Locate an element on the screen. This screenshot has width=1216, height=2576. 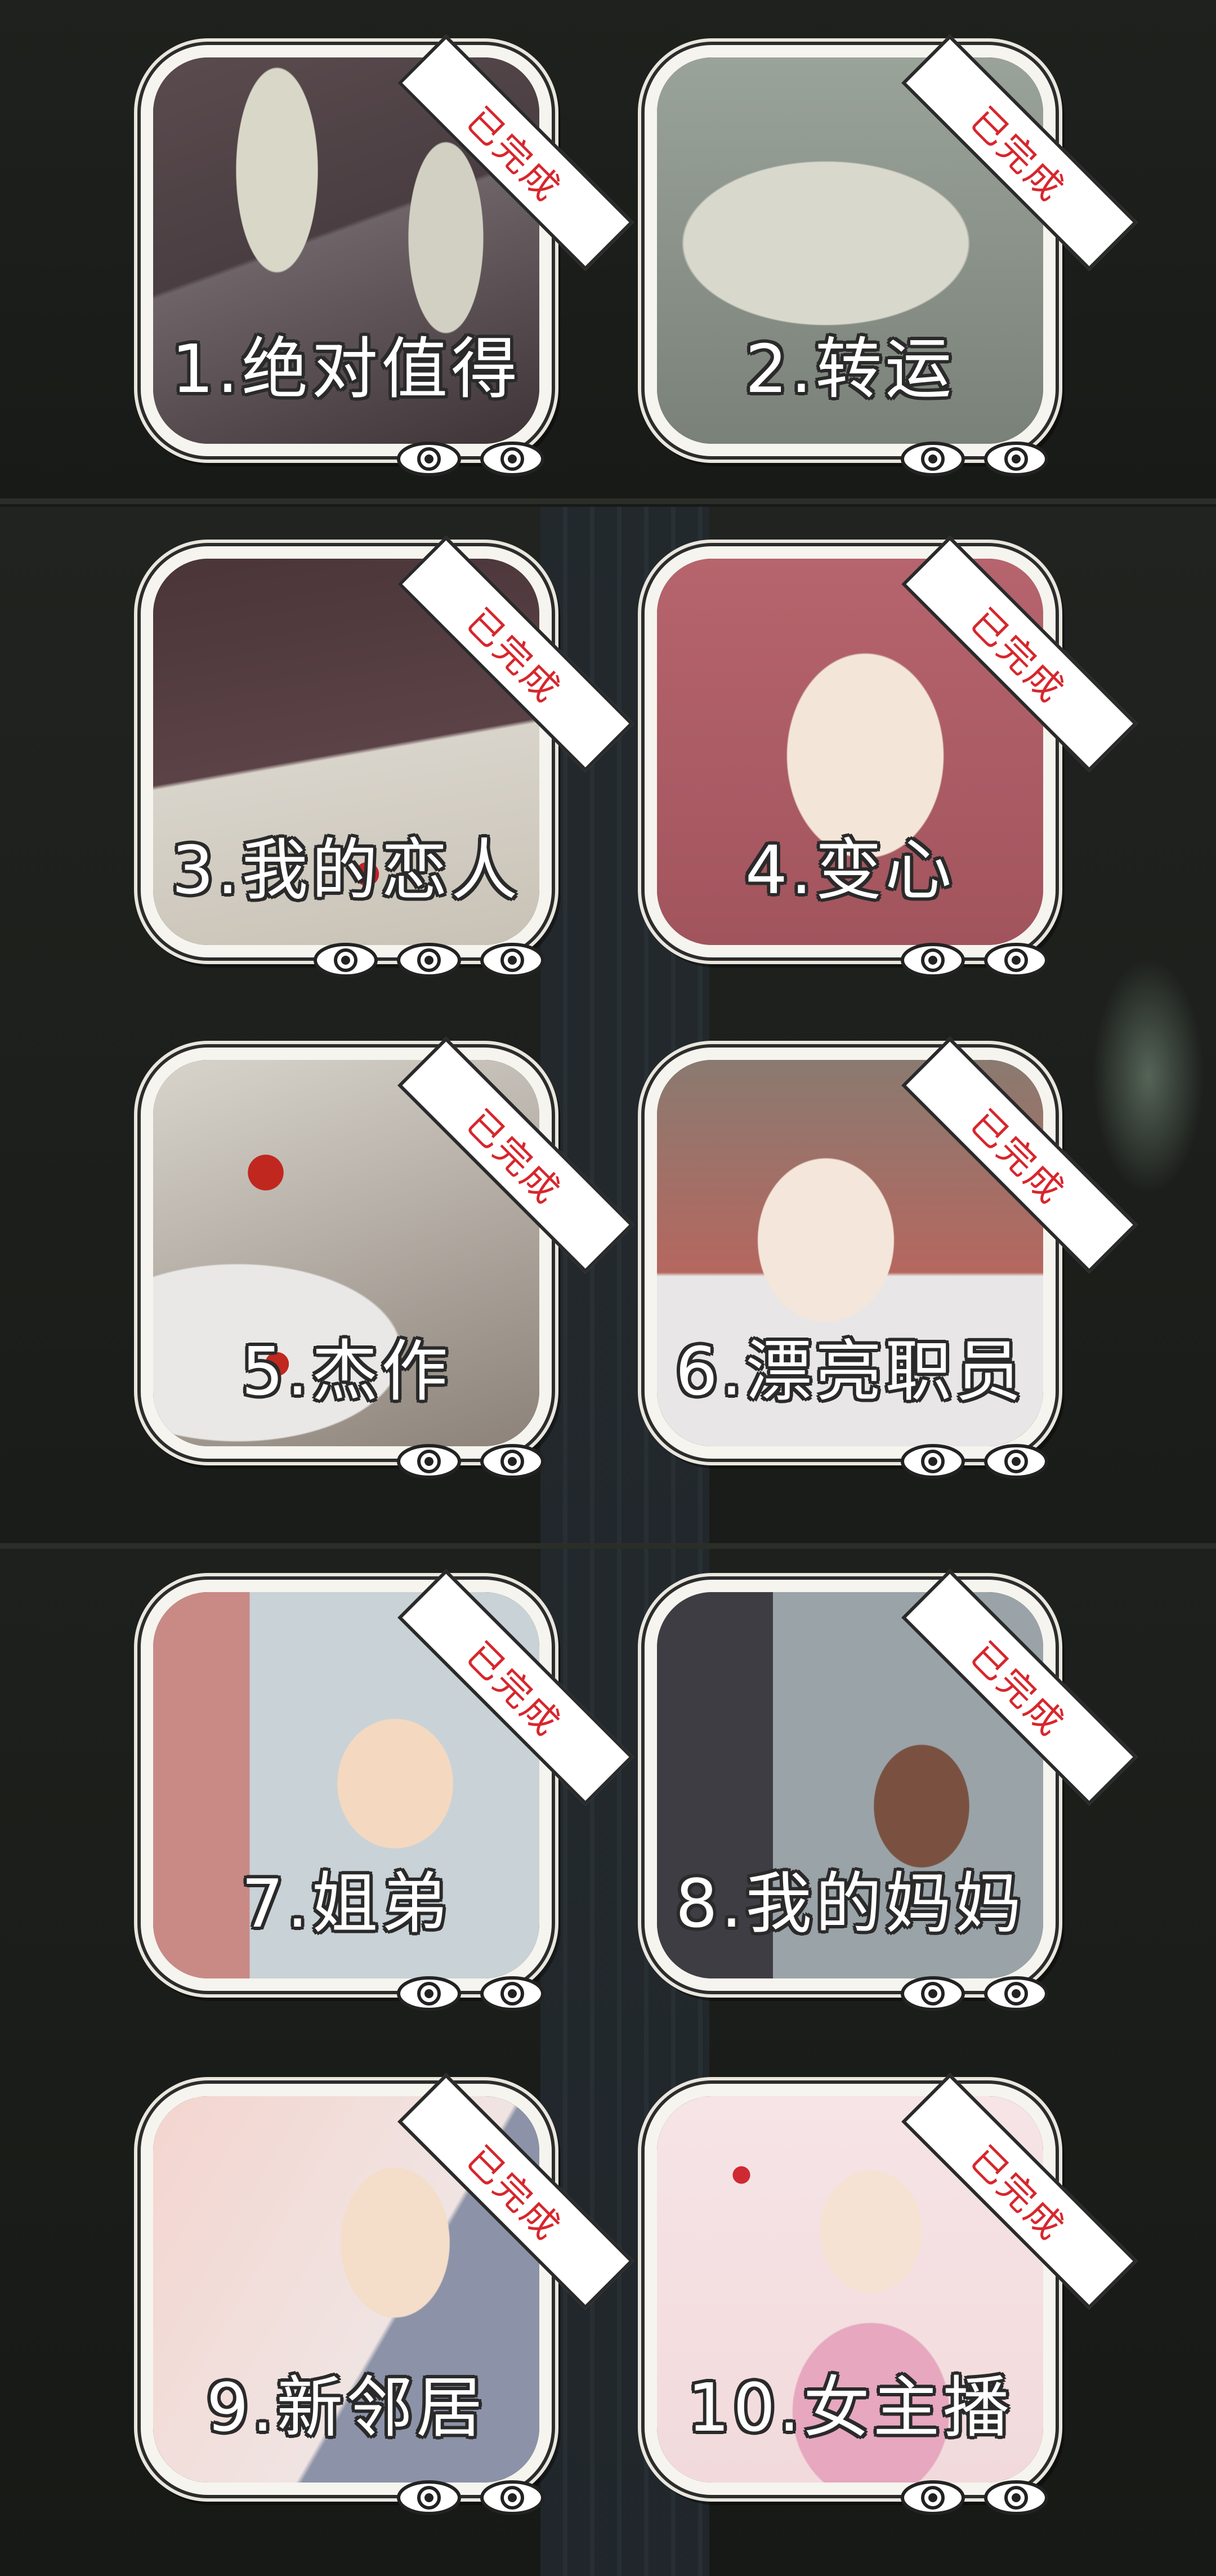
chapter-card-2: 2.转运 已完成 is located at coordinates (889, 256).